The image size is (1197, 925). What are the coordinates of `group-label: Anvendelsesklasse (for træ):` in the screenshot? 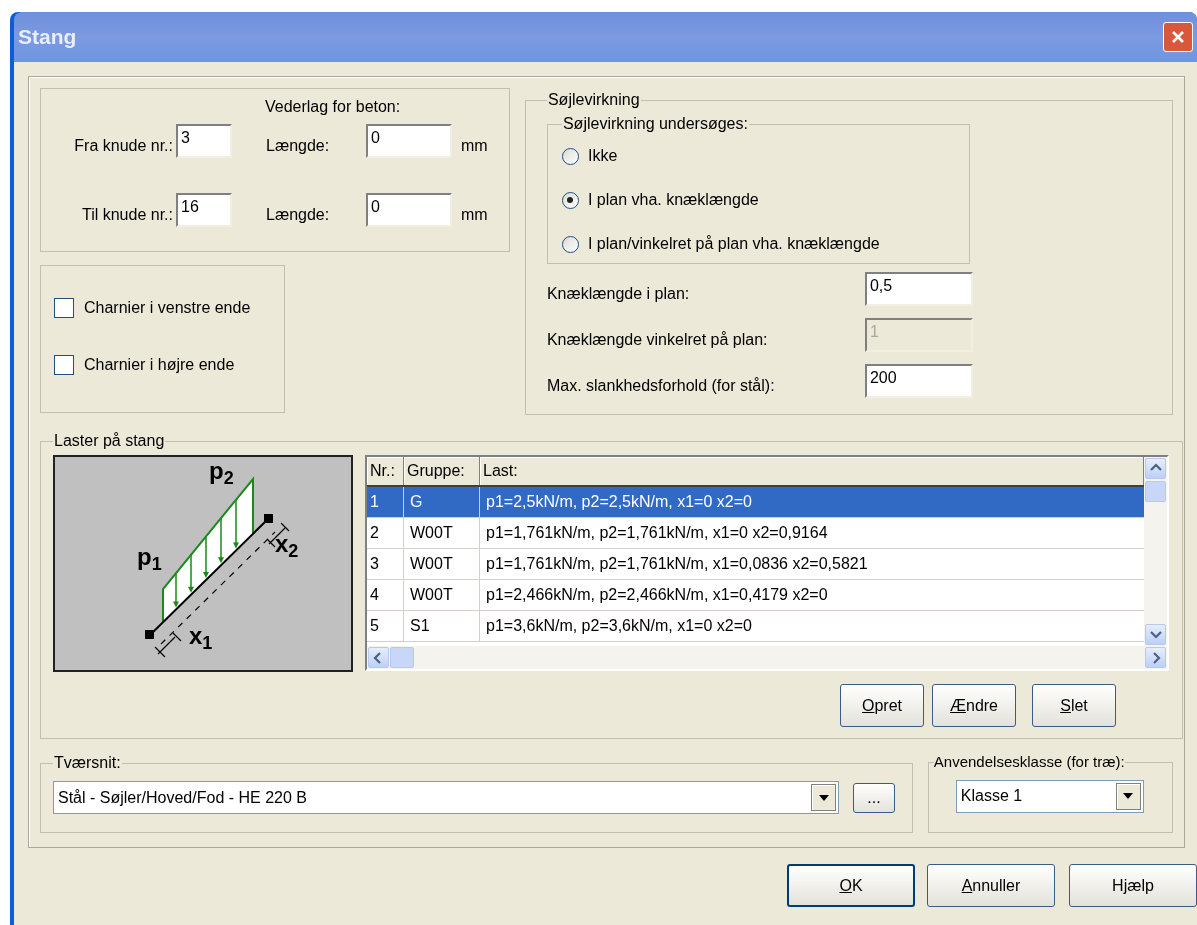 It's located at (1029, 762).